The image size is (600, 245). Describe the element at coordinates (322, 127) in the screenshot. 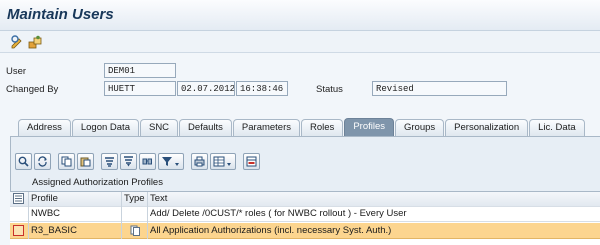

I see `tab-roles: Roles` at that location.